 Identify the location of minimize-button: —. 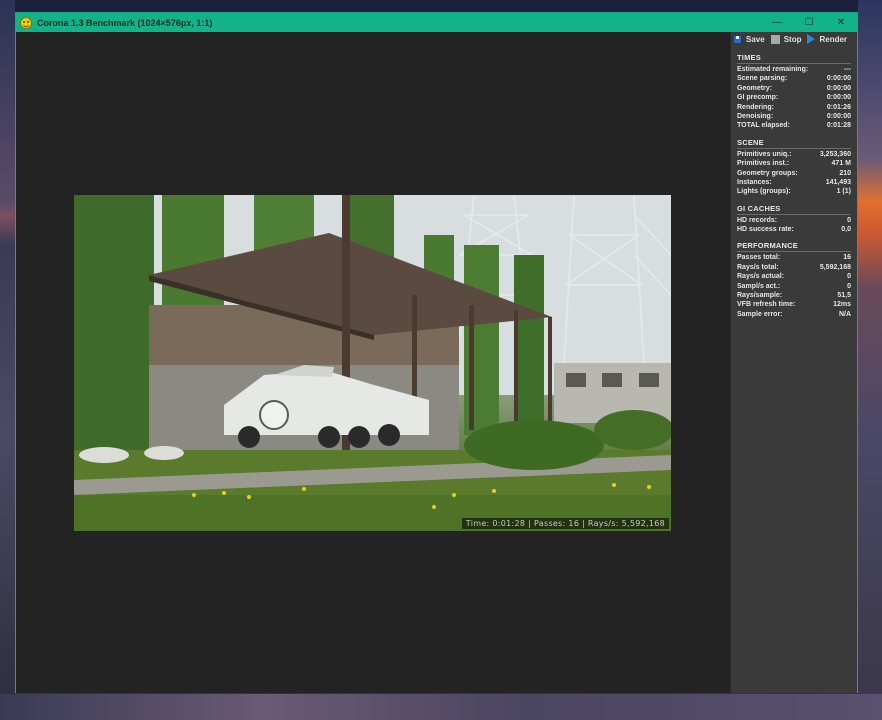
(777, 22).